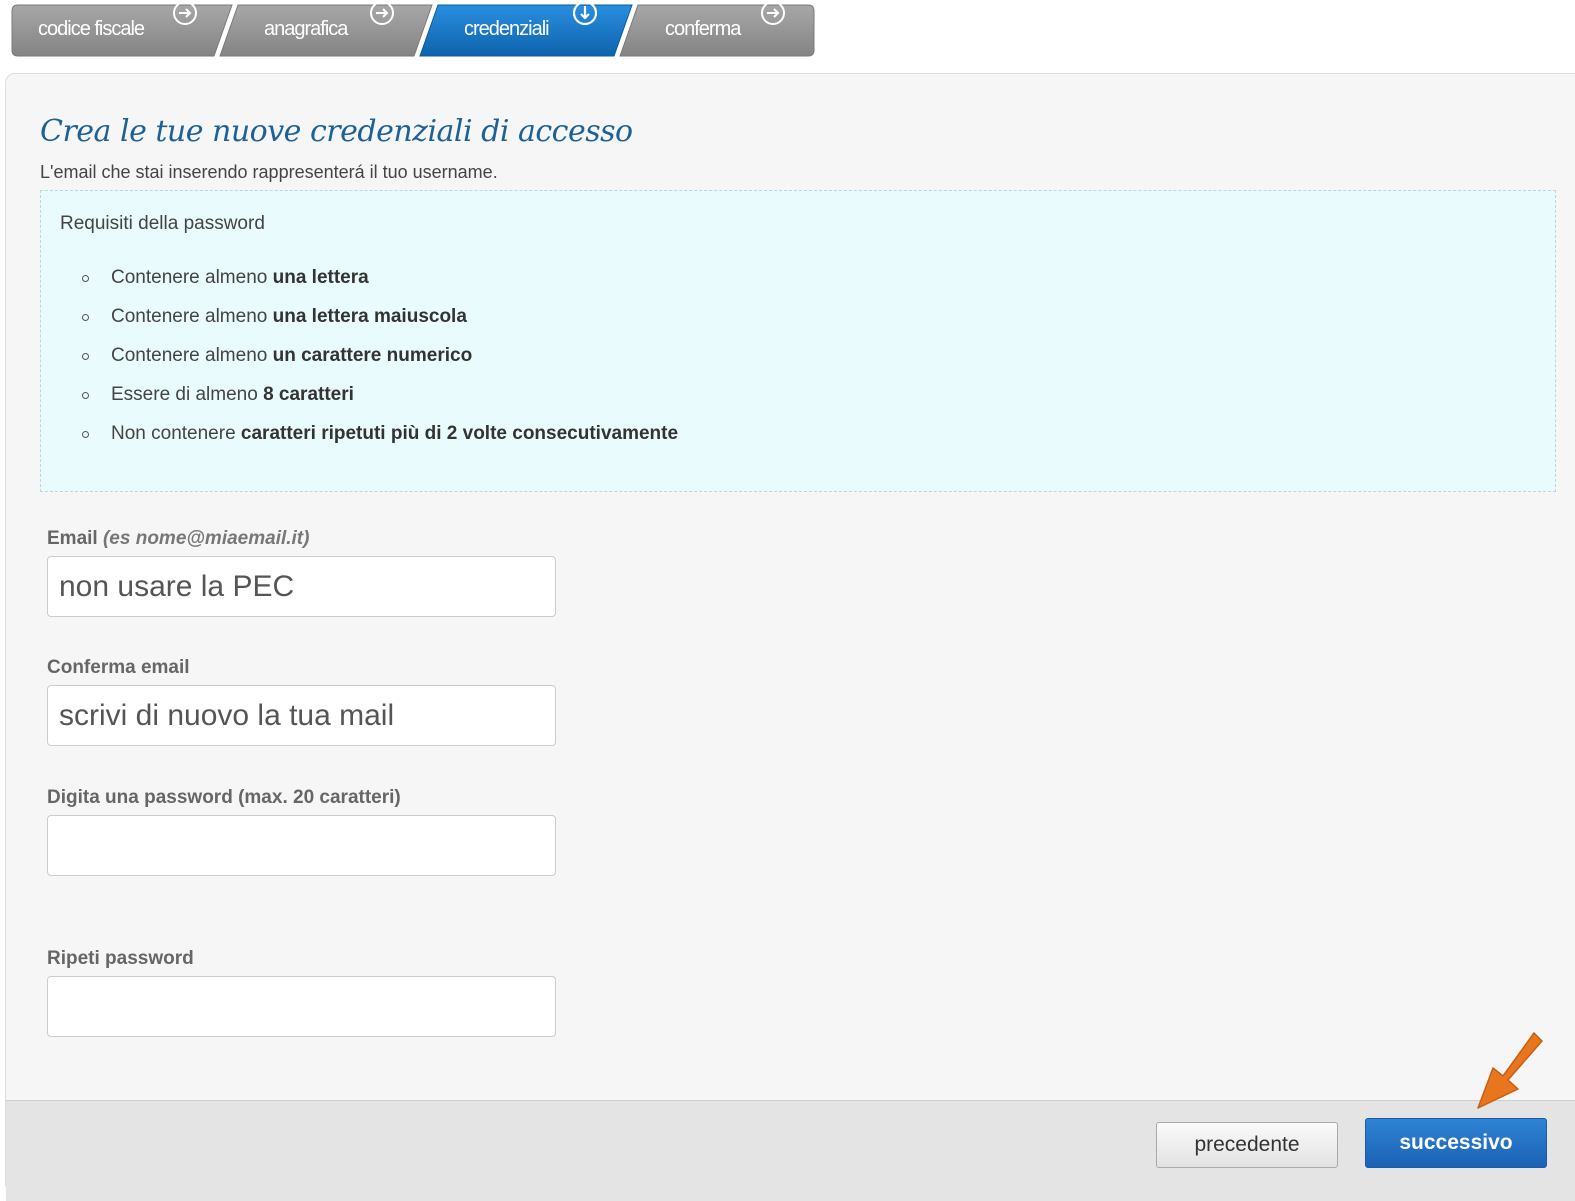 The height and width of the screenshot is (1201, 1575). Describe the element at coordinates (176, 433) in the screenshot. I see `requirement-text: Non contenere` at that location.